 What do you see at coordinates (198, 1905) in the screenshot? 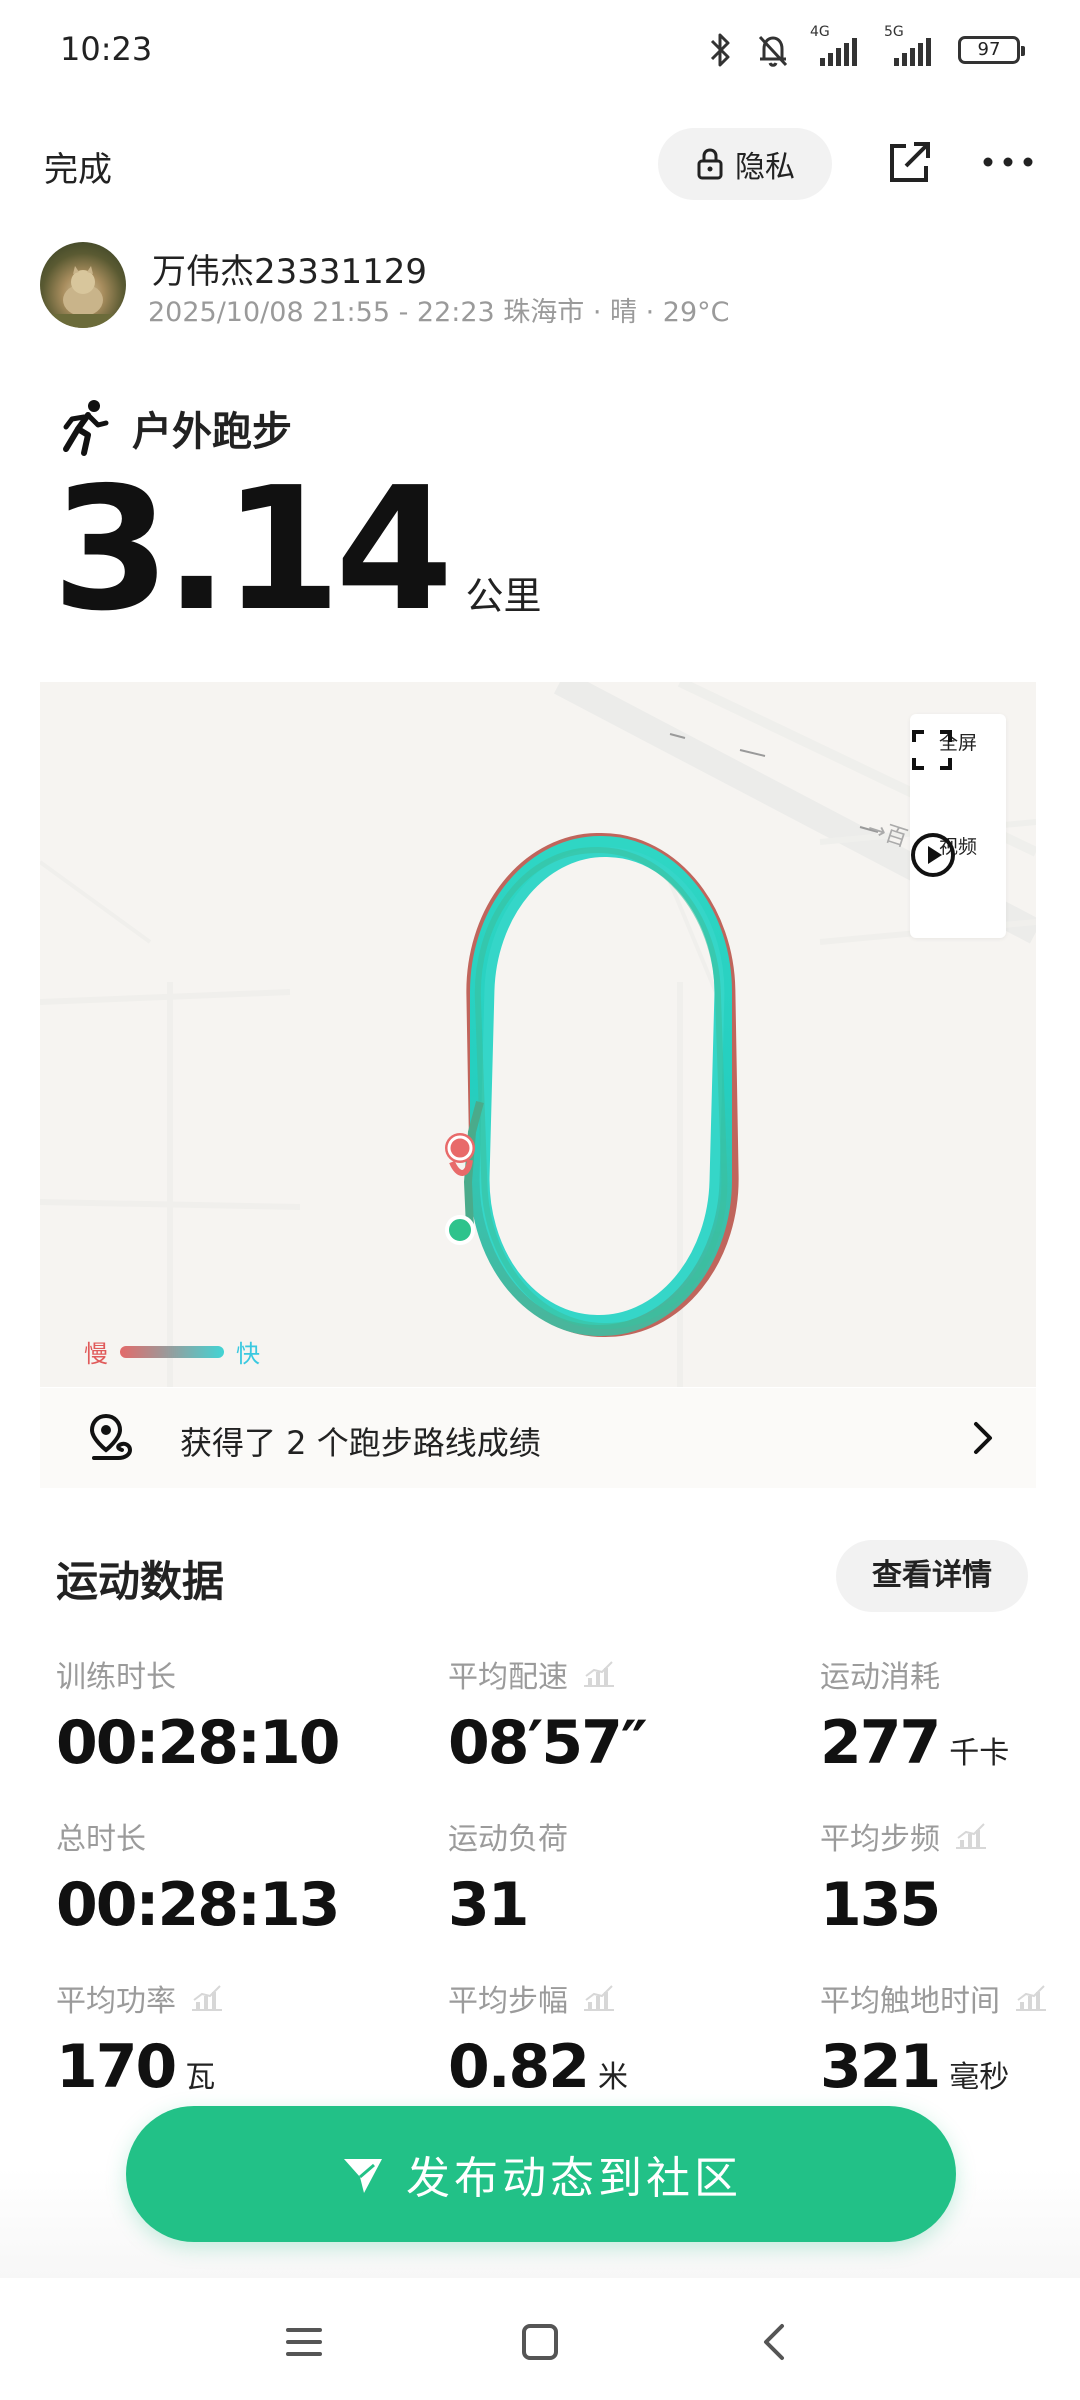
I see `stat-value: 00:28:13` at bounding box center [198, 1905].